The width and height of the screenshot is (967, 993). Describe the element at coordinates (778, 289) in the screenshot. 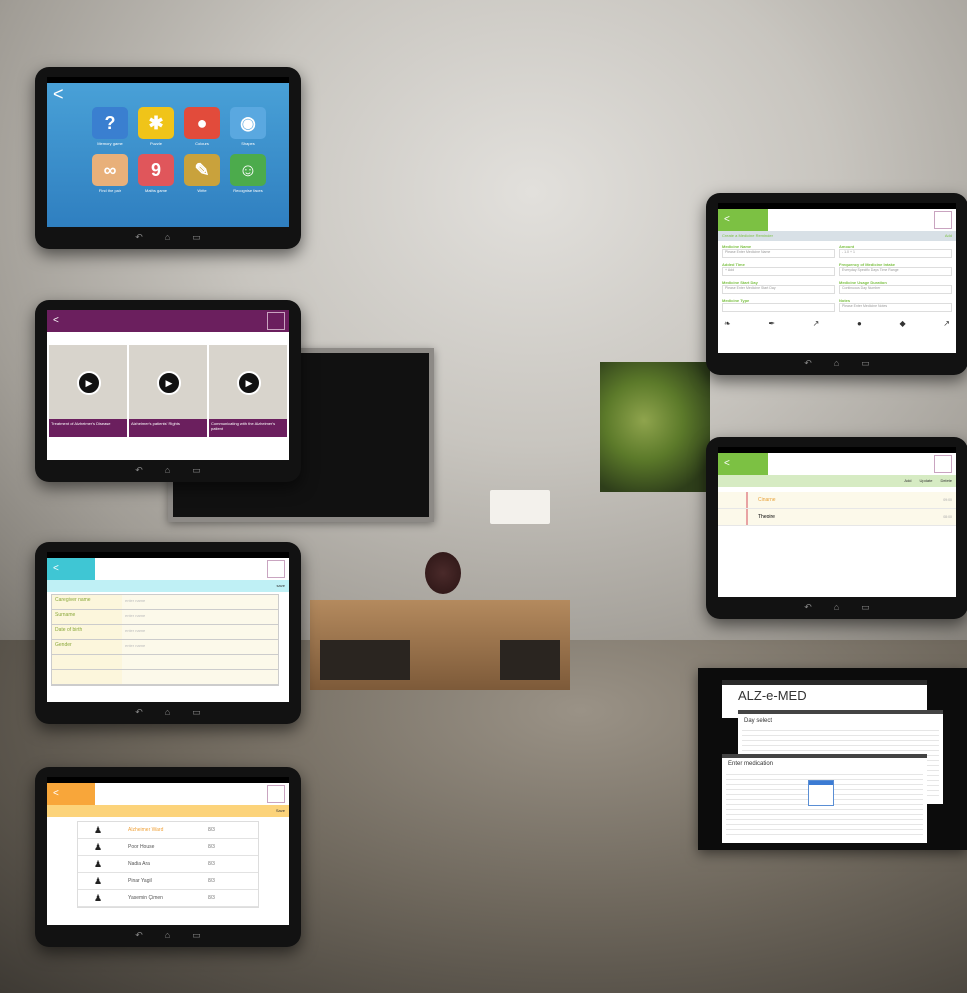

I see `field-input: Please Enter Medicine Start Day` at that location.